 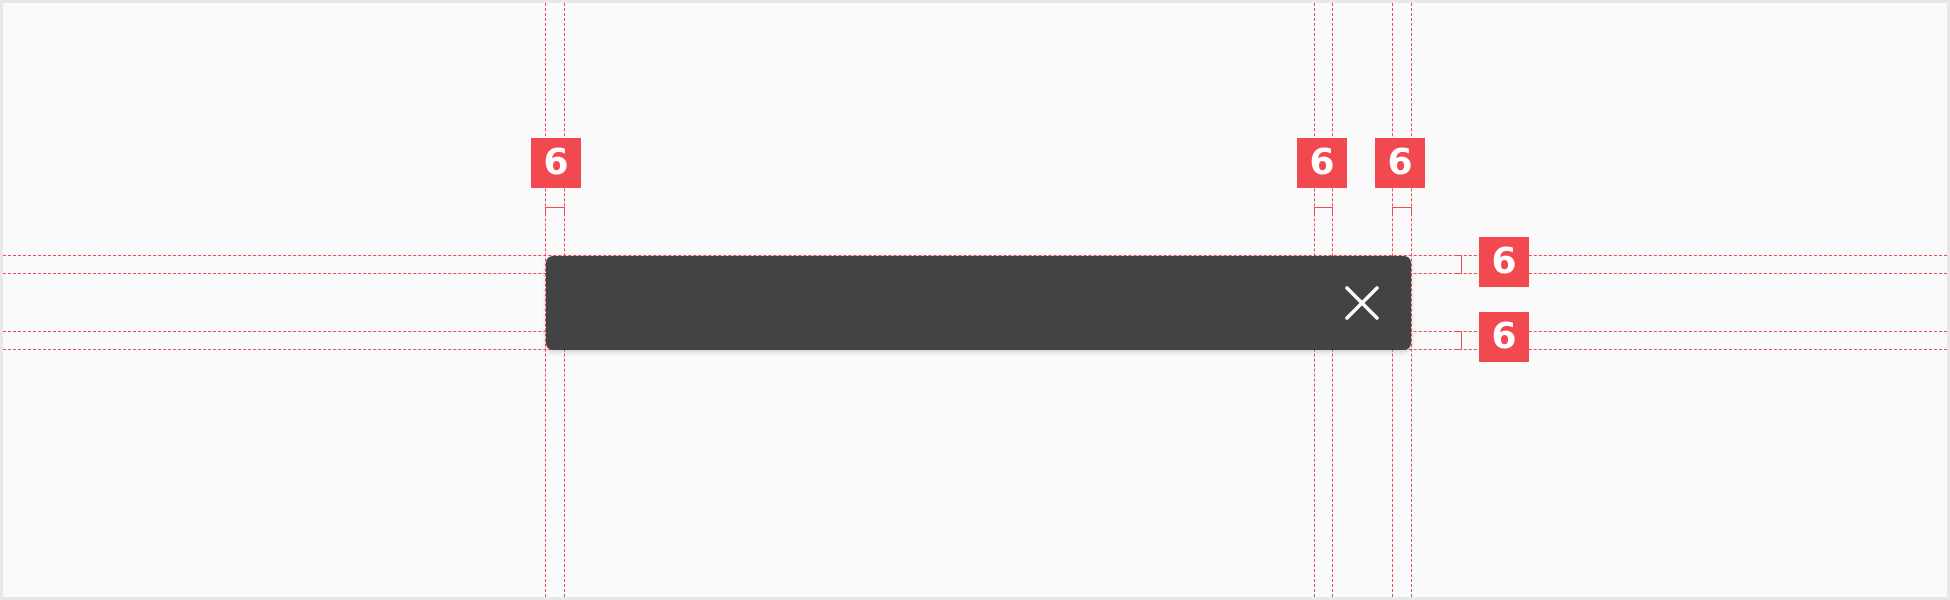 I want to click on badge-top-padding: 6, so click(x=1504, y=262).